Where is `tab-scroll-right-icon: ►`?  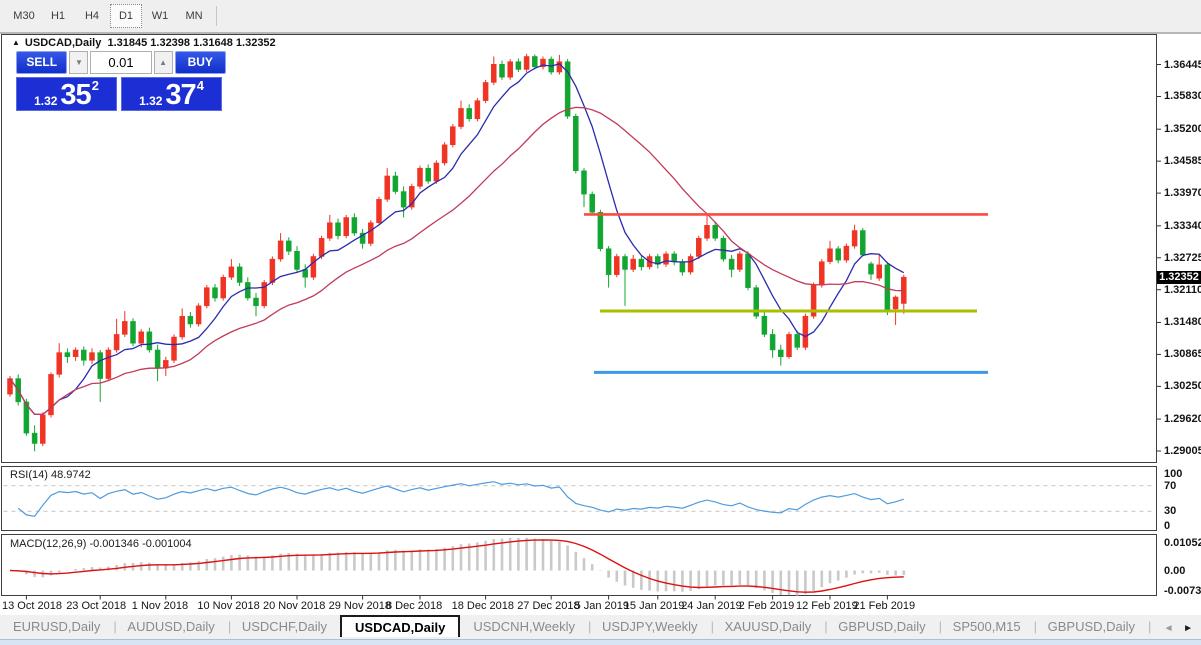 tab-scroll-right-icon: ► is located at coordinates (1188, 628).